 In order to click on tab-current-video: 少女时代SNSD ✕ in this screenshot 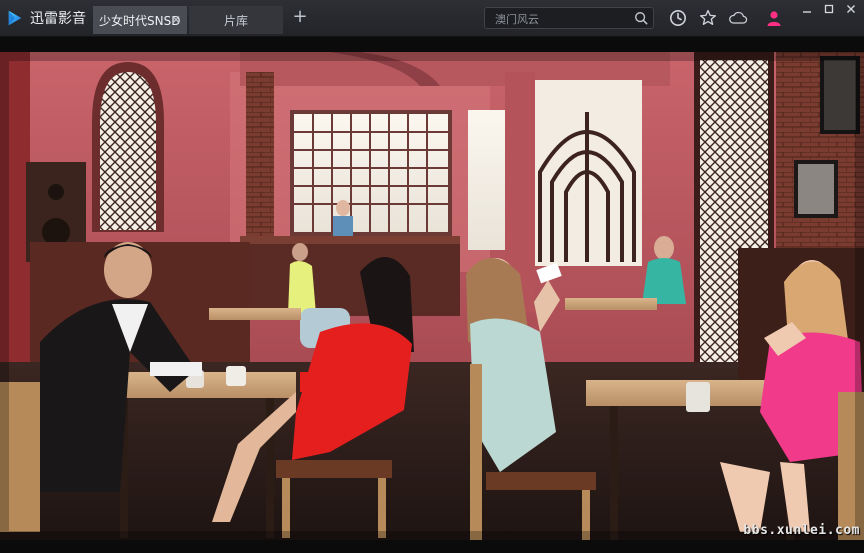, I will do `click(140, 20)`.